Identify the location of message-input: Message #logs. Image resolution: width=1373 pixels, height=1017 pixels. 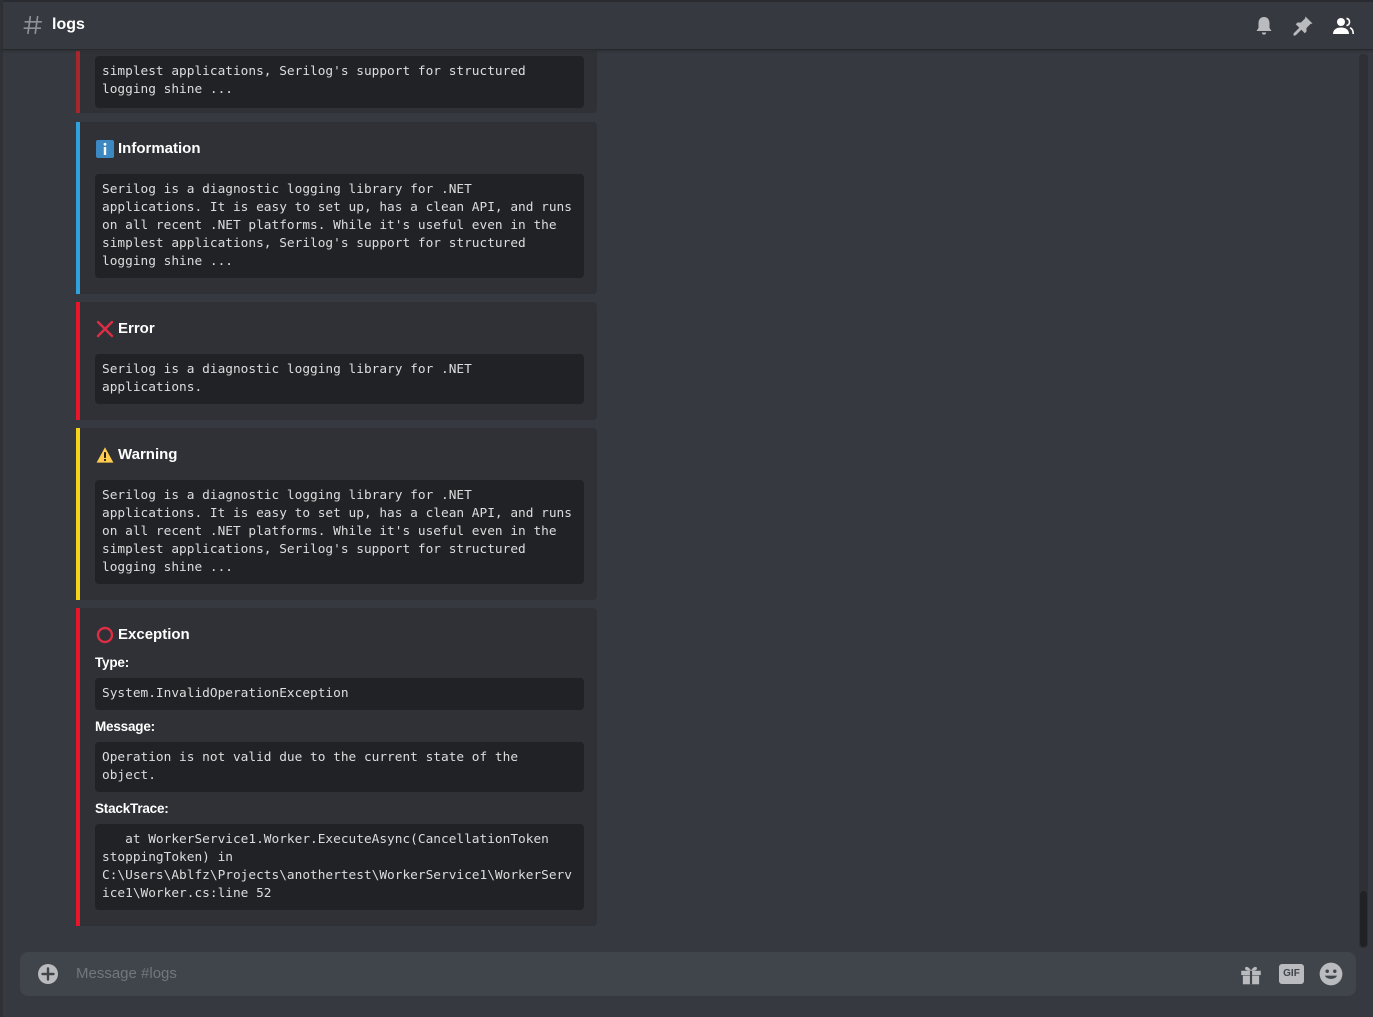
(126, 973).